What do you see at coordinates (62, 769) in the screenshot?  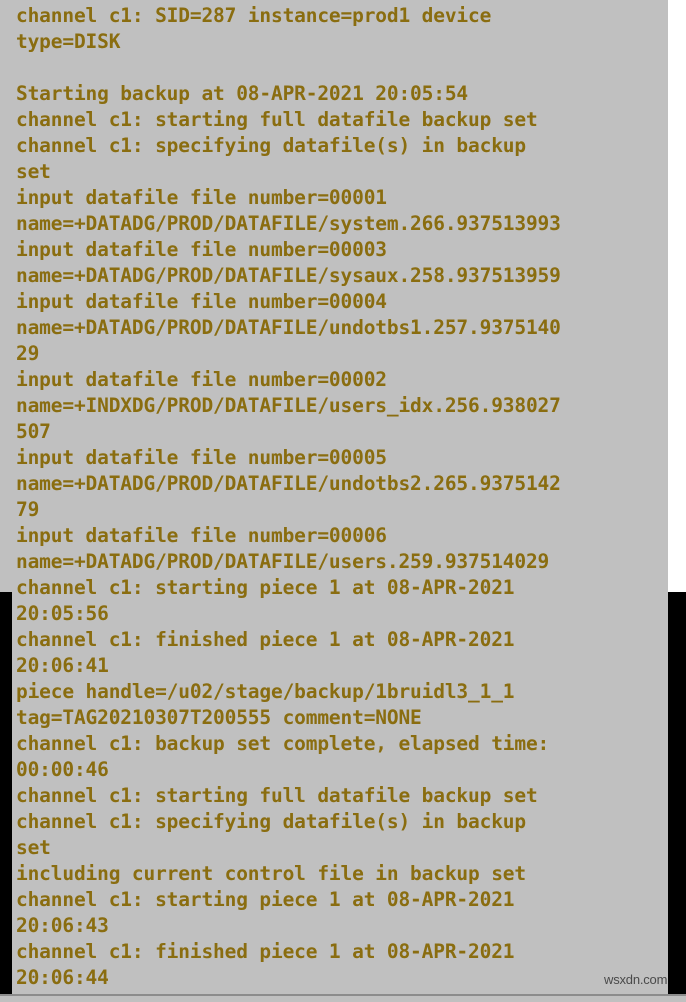 I see `log-line: 00:00:46` at bounding box center [62, 769].